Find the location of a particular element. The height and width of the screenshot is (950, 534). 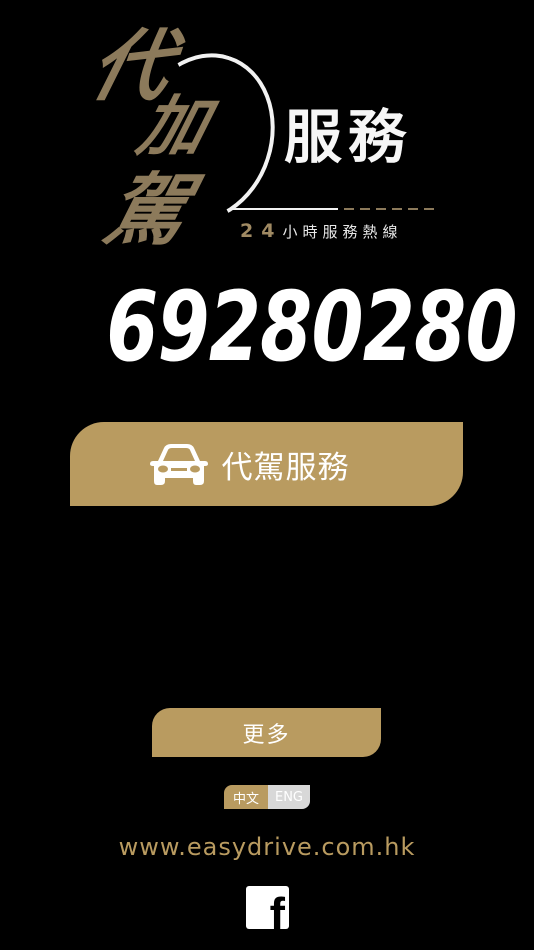

facebook-glyph: f is located at coordinates (277, 908).